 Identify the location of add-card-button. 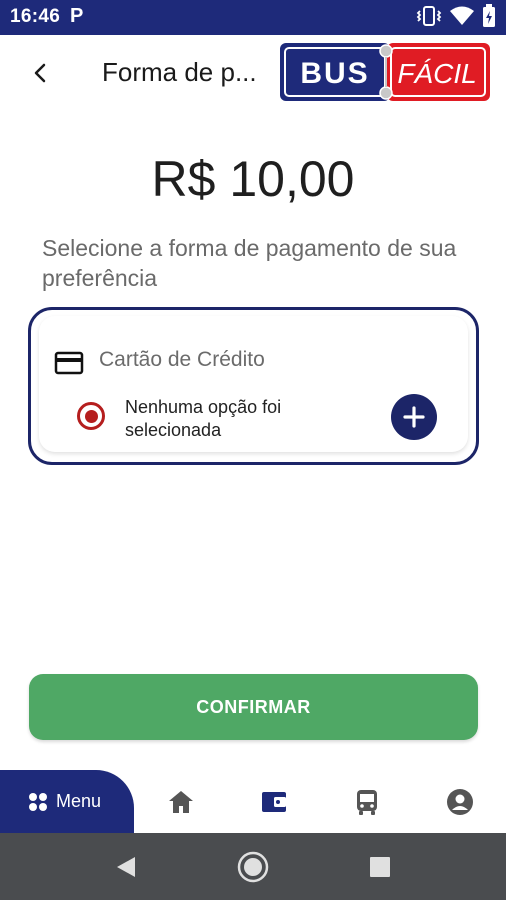
(414, 417).